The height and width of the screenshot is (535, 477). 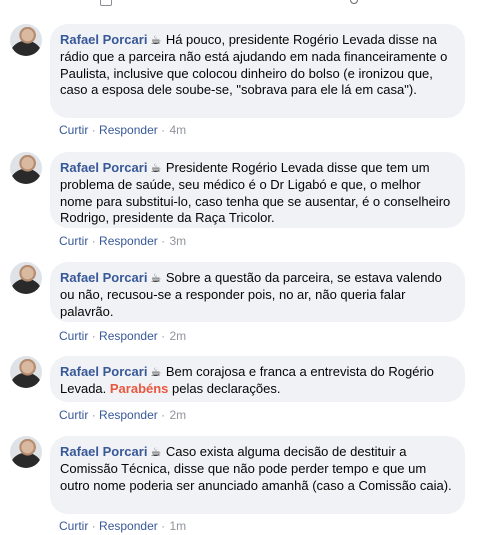 What do you see at coordinates (177, 130) in the screenshot?
I see `comment-timestamp: 4m` at bounding box center [177, 130].